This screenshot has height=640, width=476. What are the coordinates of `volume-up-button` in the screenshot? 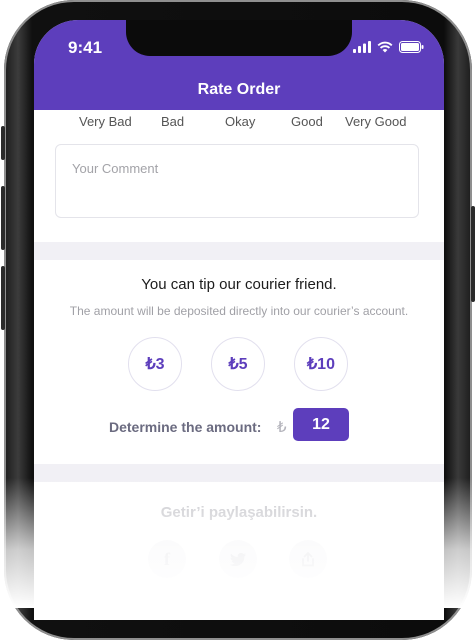 It's located at (3, 218).